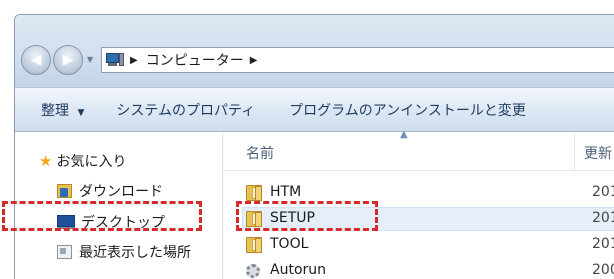  What do you see at coordinates (92, 60) in the screenshot?
I see `recent-pages-dropdown: ▼` at bounding box center [92, 60].